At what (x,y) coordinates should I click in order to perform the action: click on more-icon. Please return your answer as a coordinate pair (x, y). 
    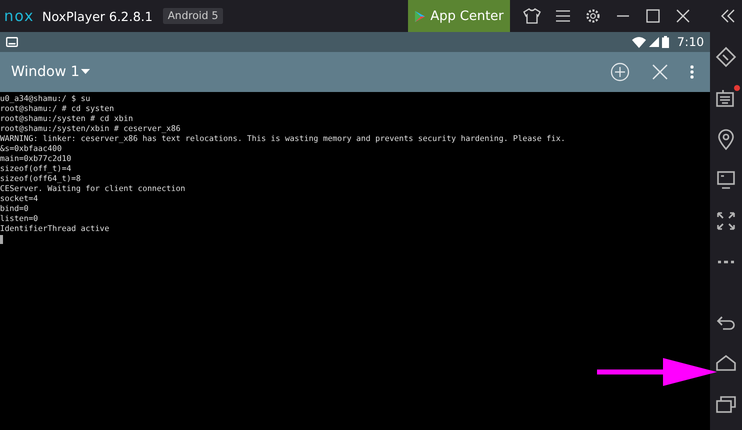
    Looking at the image, I should click on (692, 72).